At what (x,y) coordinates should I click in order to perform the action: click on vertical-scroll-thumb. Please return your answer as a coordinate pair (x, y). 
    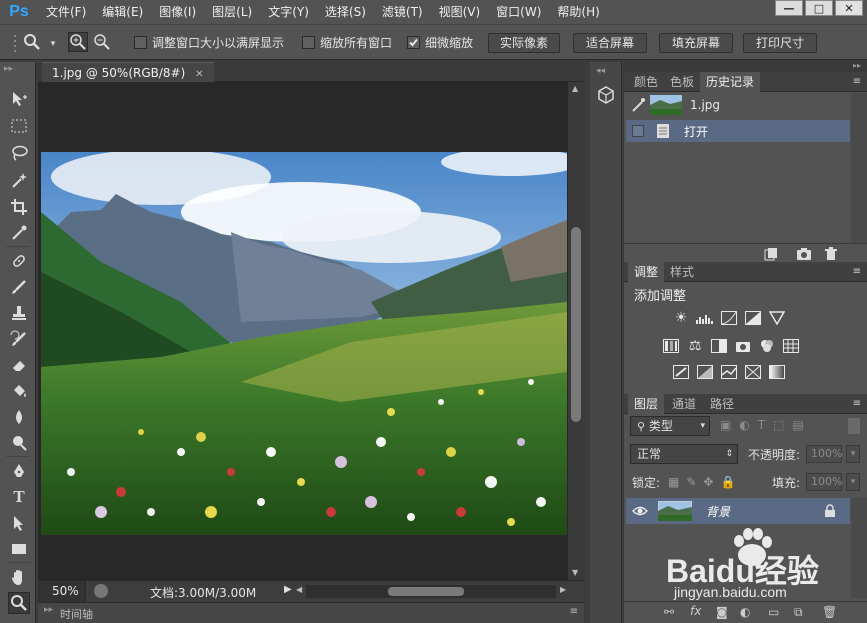
    Looking at the image, I should click on (576, 324).